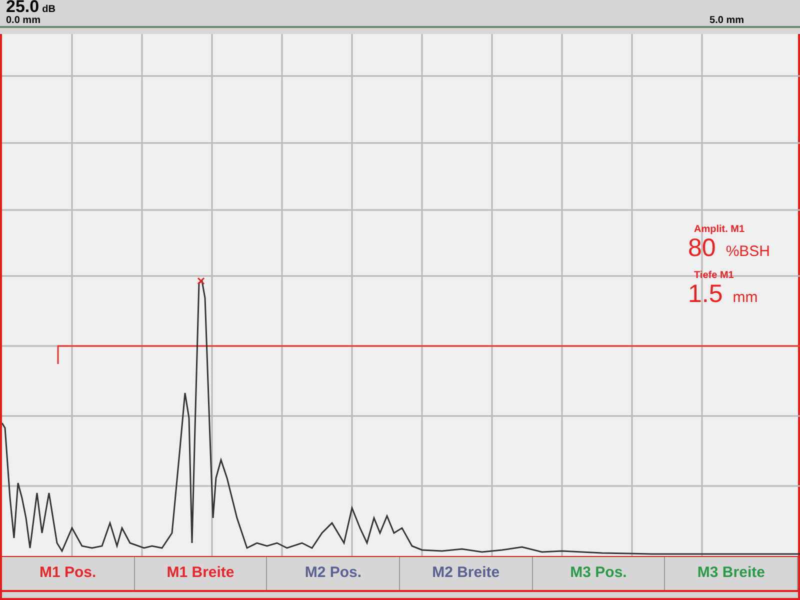 The width and height of the screenshot is (800, 600). I want to click on range-end: 5.0 mm, so click(727, 20).